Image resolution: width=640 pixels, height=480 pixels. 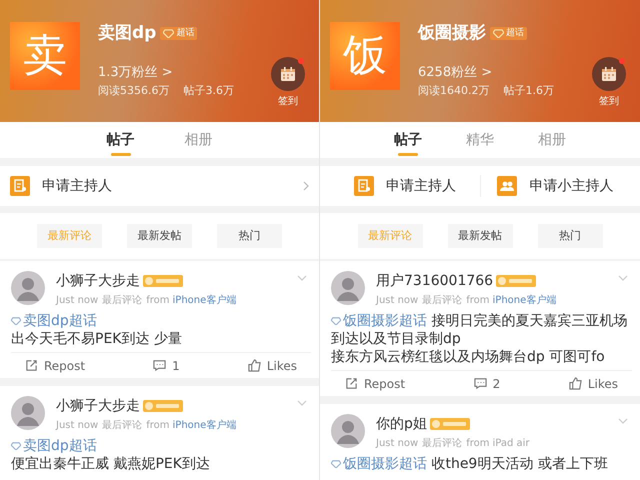 What do you see at coordinates (507, 186) in the screenshot?
I see `people-icon` at bounding box center [507, 186].